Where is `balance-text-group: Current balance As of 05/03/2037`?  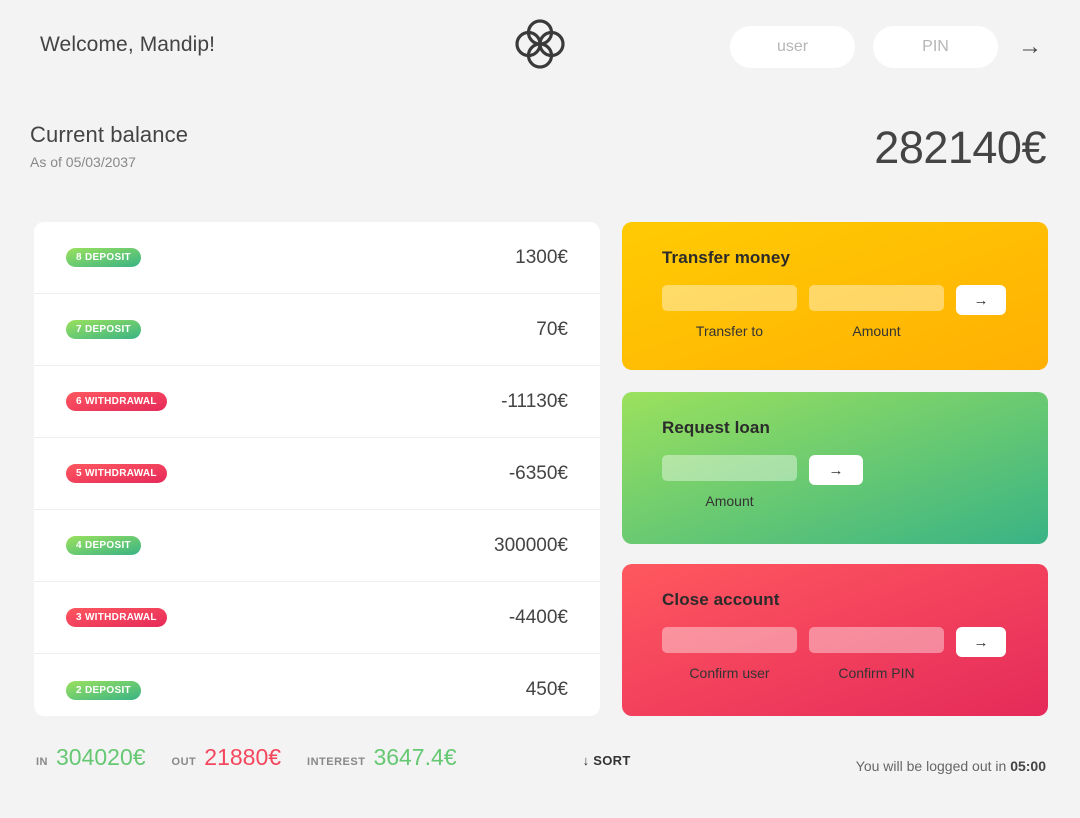
balance-text-group: Current balance As of 05/03/2037 is located at coordinates (109, 146).